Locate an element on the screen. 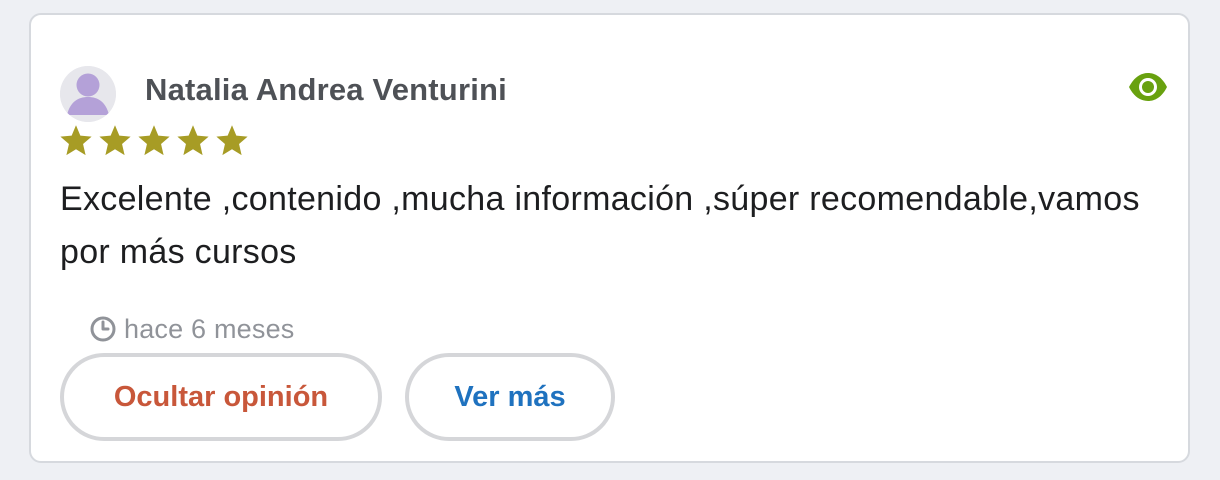 Image resolution: width=1220 pixels, height=480 pixels. review-time: hace 6 meses is located at coordinates (192, 329).